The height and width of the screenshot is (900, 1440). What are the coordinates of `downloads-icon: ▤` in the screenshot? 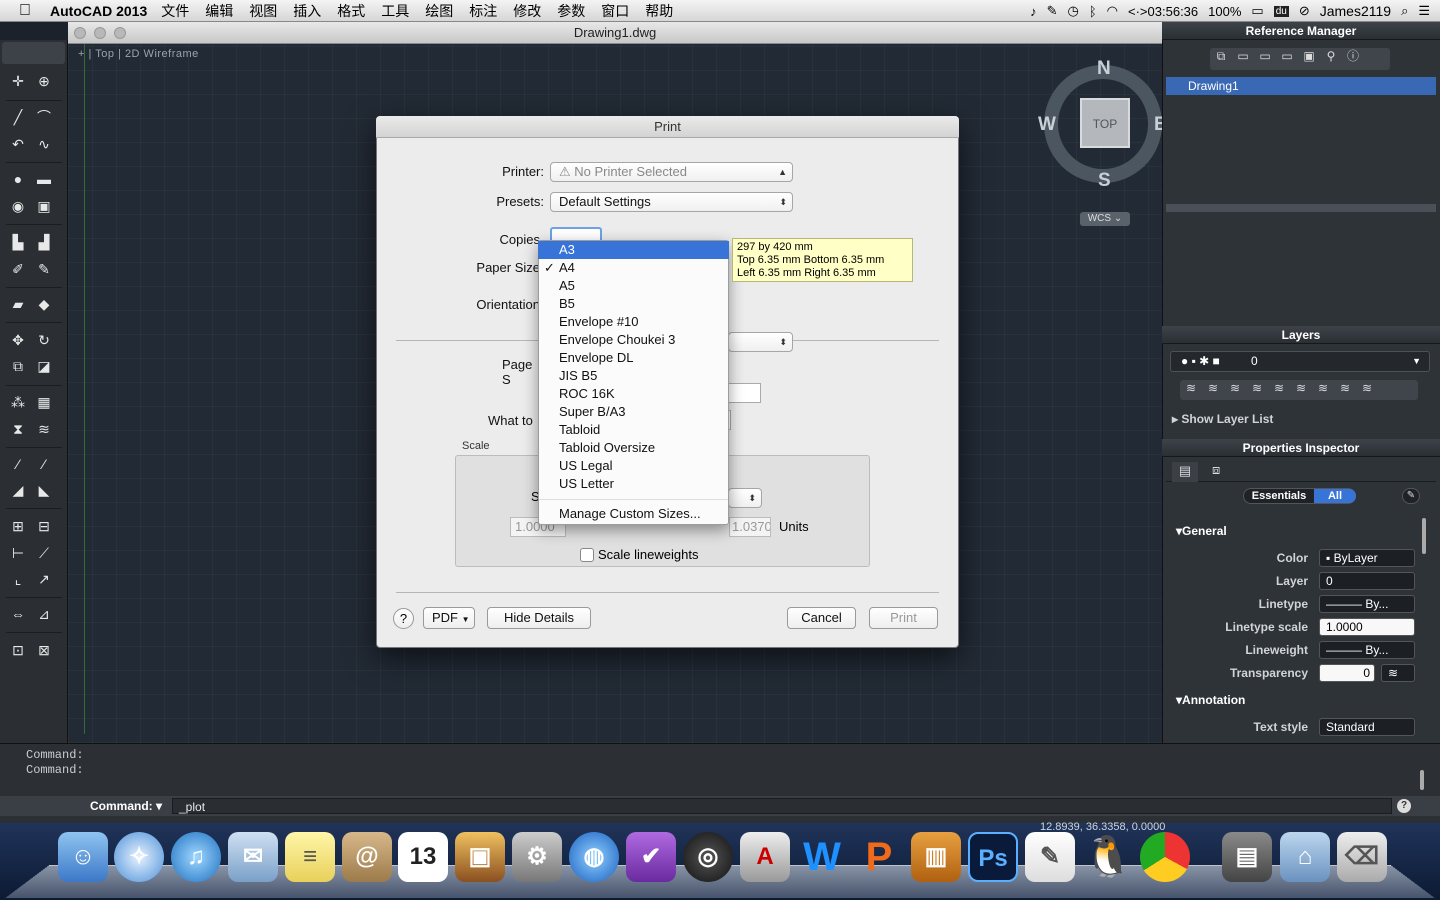 It's located at (1247, 857).